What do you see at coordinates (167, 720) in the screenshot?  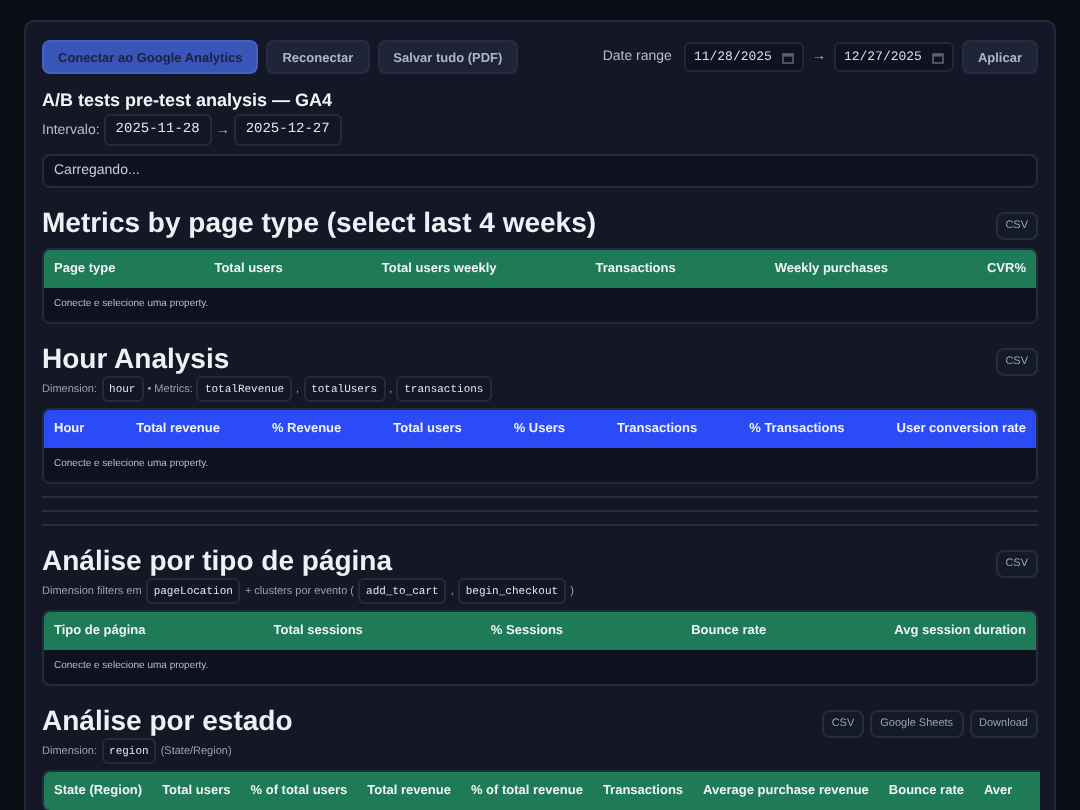 I see `section-title: Análise por estado` at bounding box center [167, 720].